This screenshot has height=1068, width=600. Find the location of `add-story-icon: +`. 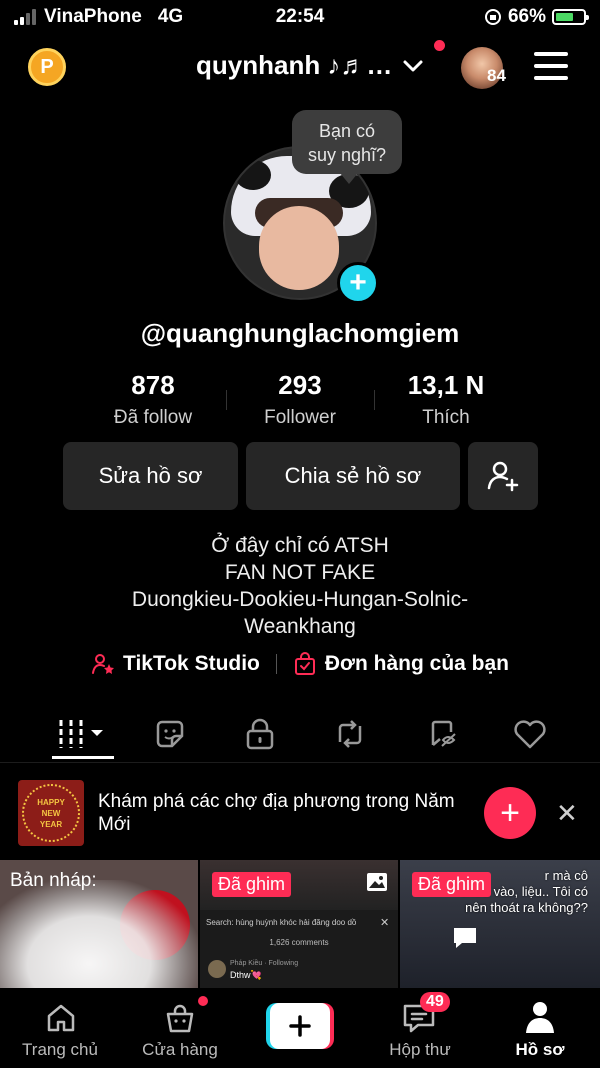

add-story-icon: + is located at coordinates (358, 283).